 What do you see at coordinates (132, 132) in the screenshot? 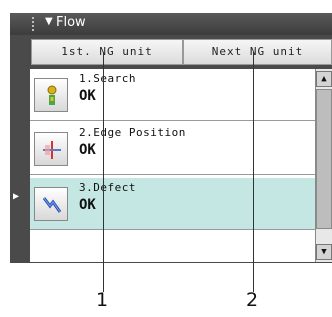
I see `unit-name: 2.Edge Position` at bounding box center [132, 132].